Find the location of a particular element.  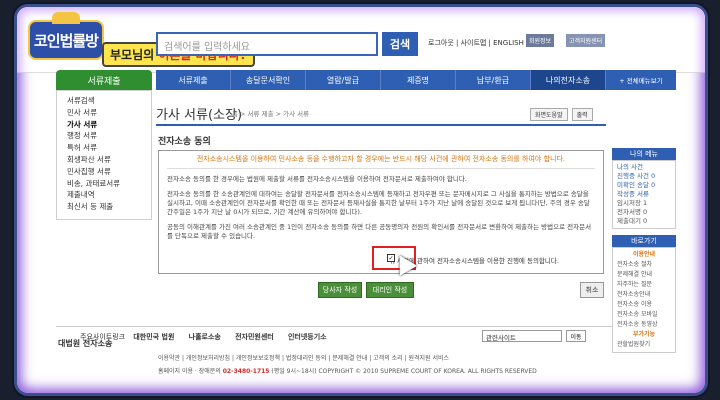

nav-item-my-case: 나의전자소송 is located at coordinates (568, 80).